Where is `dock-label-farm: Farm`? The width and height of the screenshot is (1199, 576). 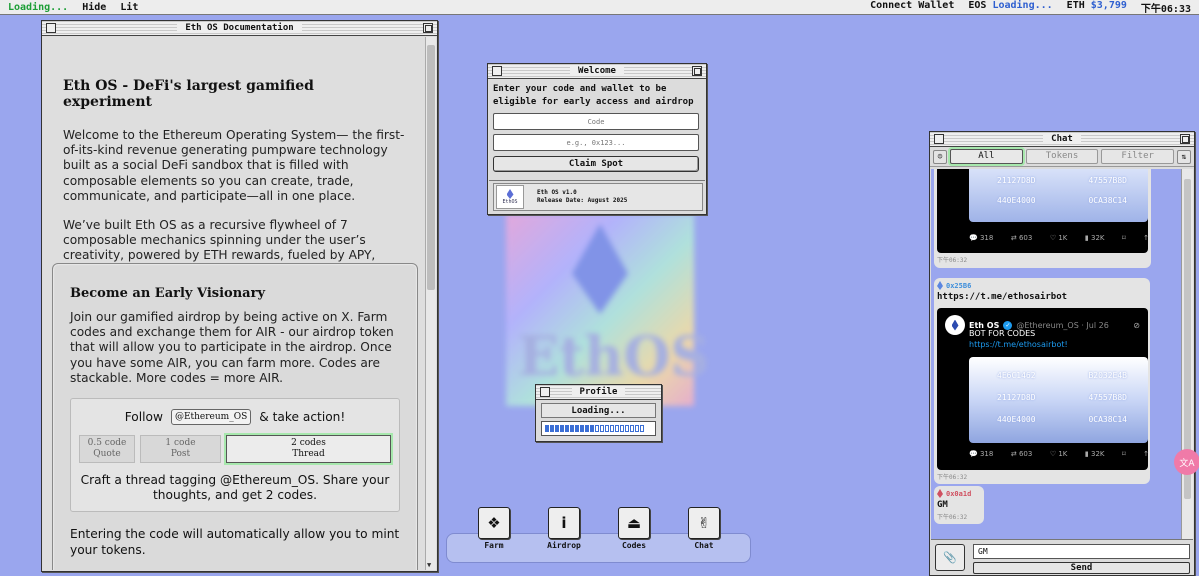
dock-label-farm: Farm is located at coordinates (494, 545).